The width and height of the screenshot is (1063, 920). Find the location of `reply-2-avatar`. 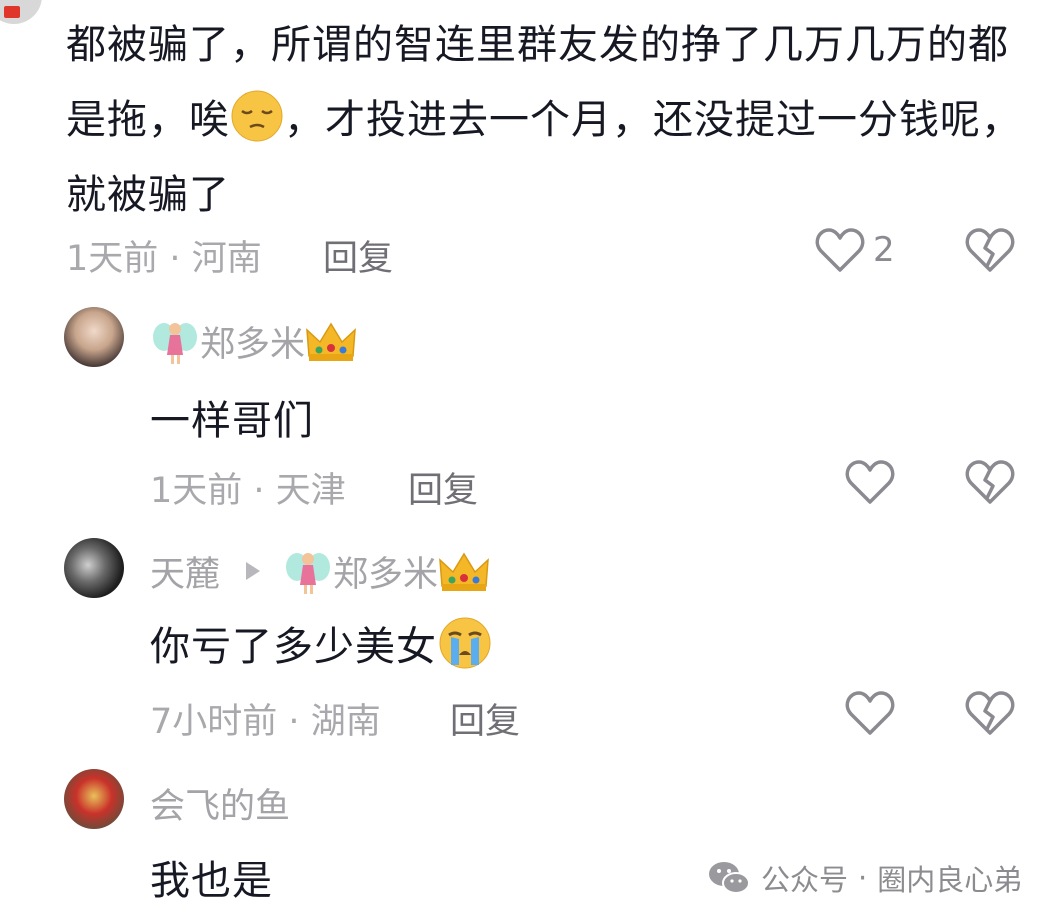

reply-2-avatar is located at coordinates (94, 568).